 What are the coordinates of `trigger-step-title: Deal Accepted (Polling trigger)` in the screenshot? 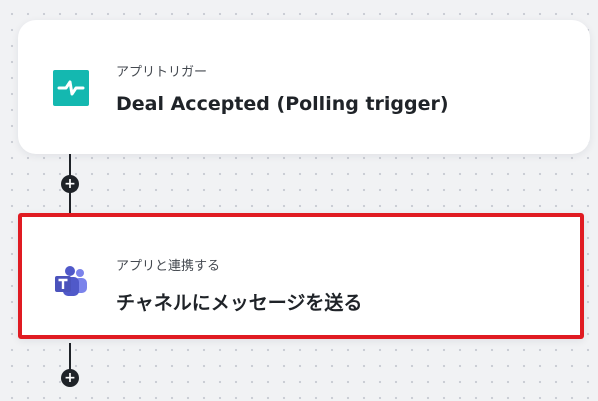 It's located at (282, 104).